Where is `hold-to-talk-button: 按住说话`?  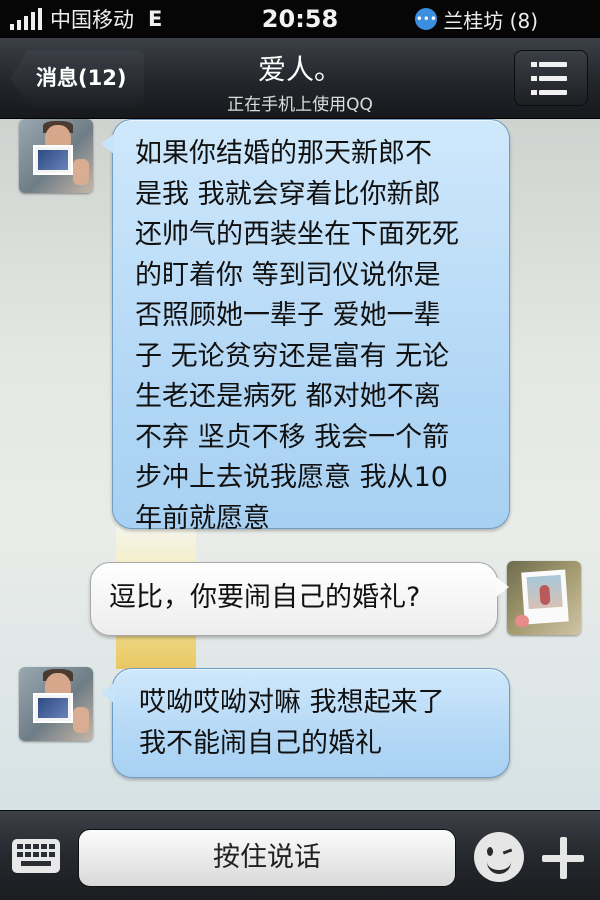
hold-to-talk-button: 按住说话 is located at coordinates (267, 858).